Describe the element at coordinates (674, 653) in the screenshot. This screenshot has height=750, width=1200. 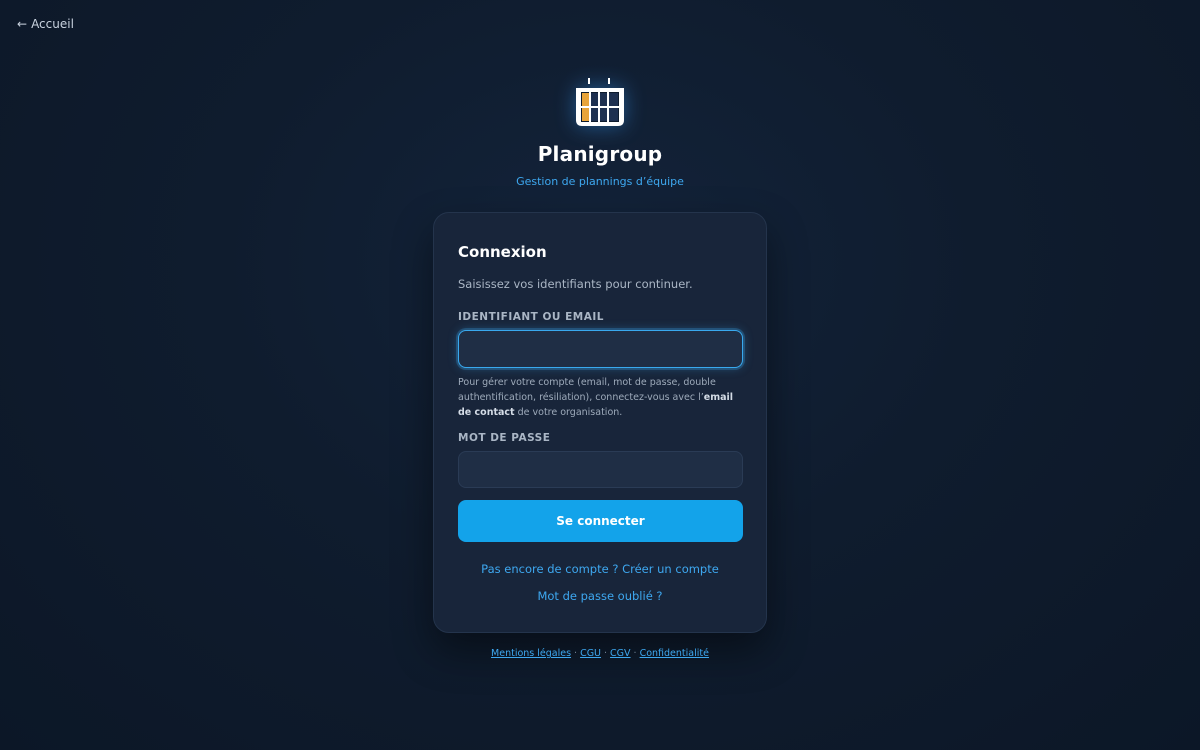
I see `footer-link-privacy: Confidentialité` at that location.